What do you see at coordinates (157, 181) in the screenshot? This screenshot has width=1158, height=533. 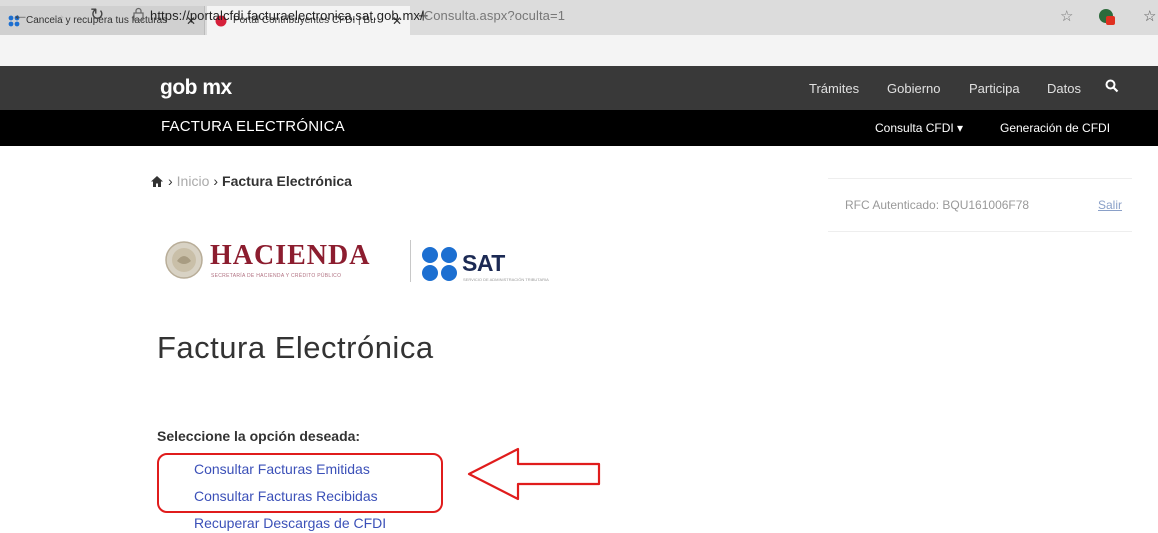 I see `home-icon` at bounding box center [157, 181].